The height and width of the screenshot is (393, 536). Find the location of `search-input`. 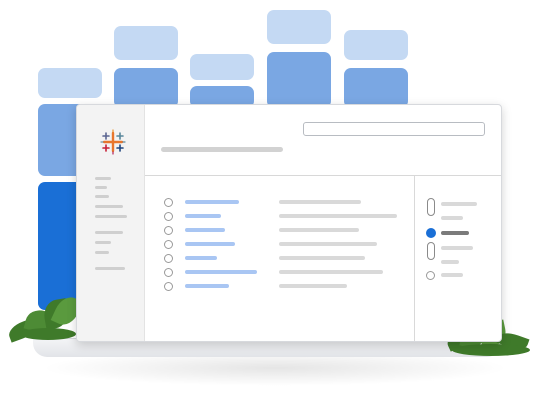

search-input is located at coordinates (394, 129).